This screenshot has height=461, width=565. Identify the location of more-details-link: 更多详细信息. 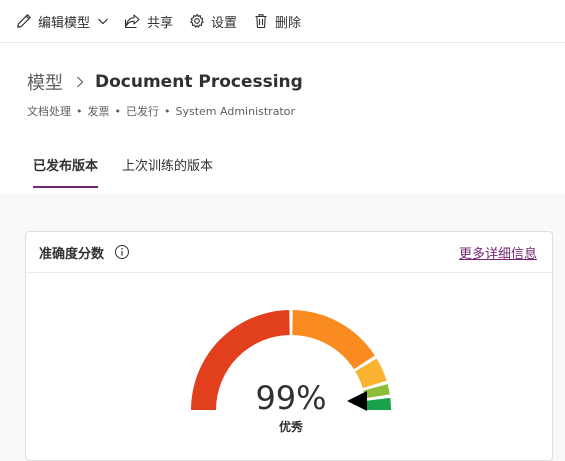
(498, 252).